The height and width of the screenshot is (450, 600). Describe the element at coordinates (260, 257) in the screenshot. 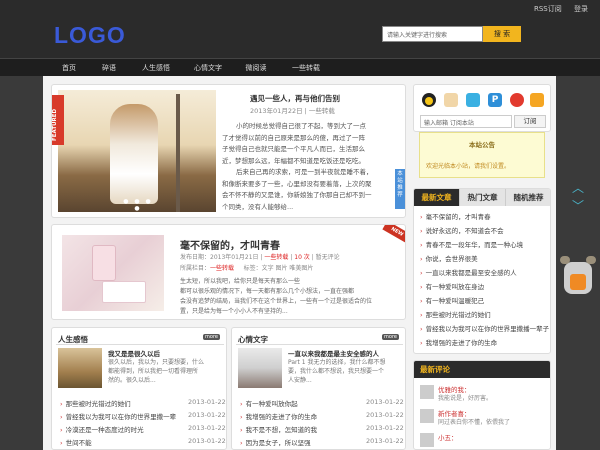

I see `post-meta: 发布日期：2013年01月21日 | 一些转载 | 10 次 | 暂无评论` at that location.